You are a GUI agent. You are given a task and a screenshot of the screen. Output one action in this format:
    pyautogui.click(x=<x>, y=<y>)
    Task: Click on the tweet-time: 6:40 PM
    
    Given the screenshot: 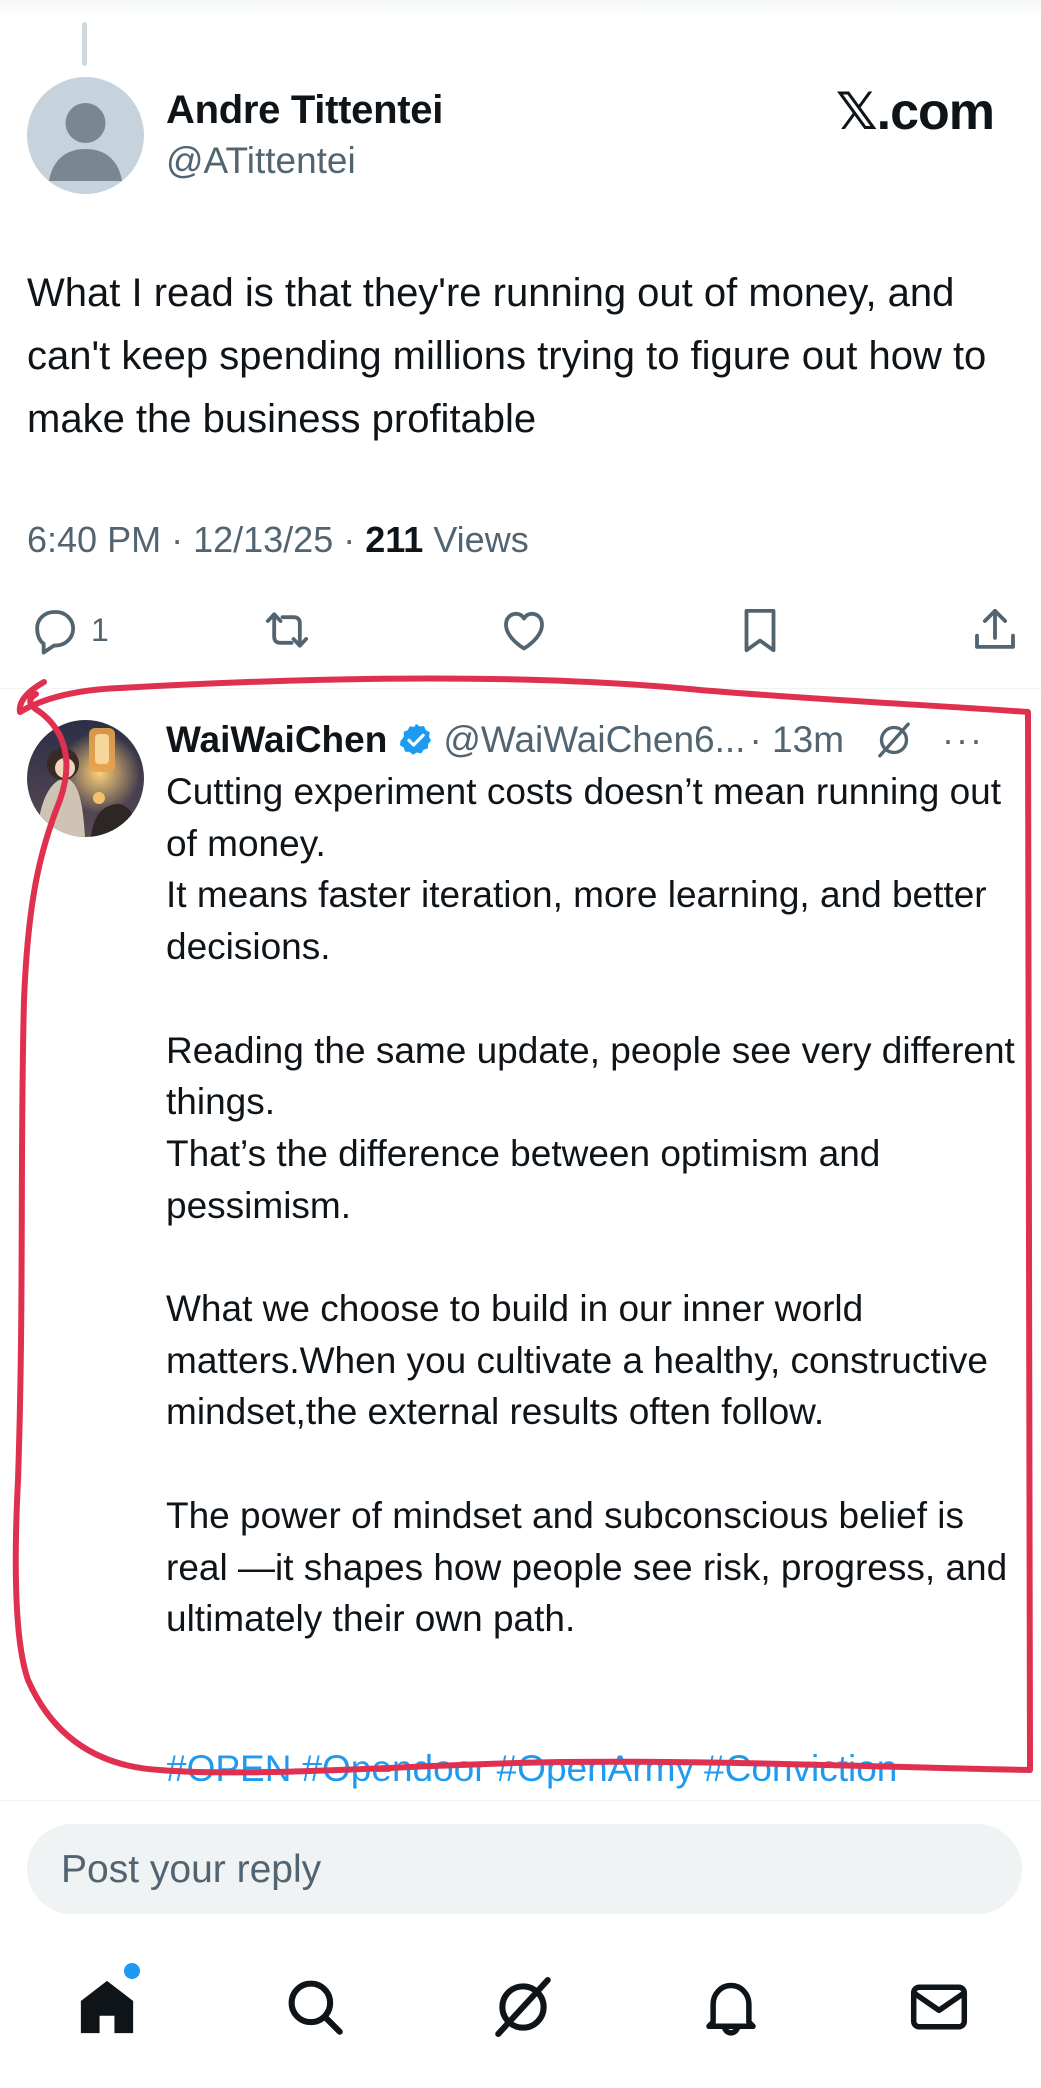 What is the action you would take?
    pyautogui.click(x=94, y=539)
    